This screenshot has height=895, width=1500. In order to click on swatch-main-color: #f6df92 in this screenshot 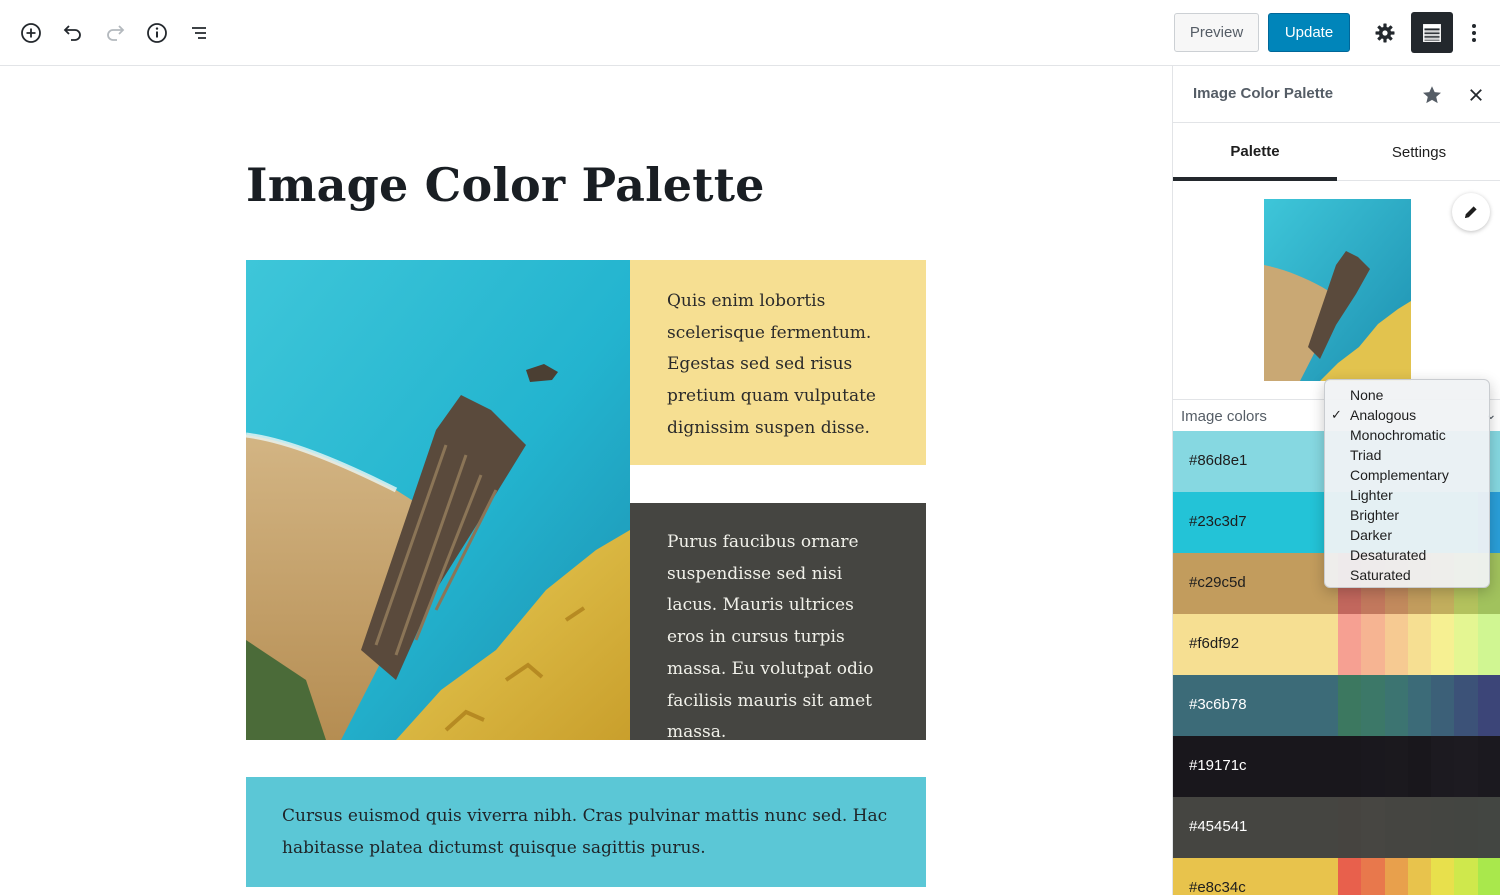, I will do `click(1255, 644)`.